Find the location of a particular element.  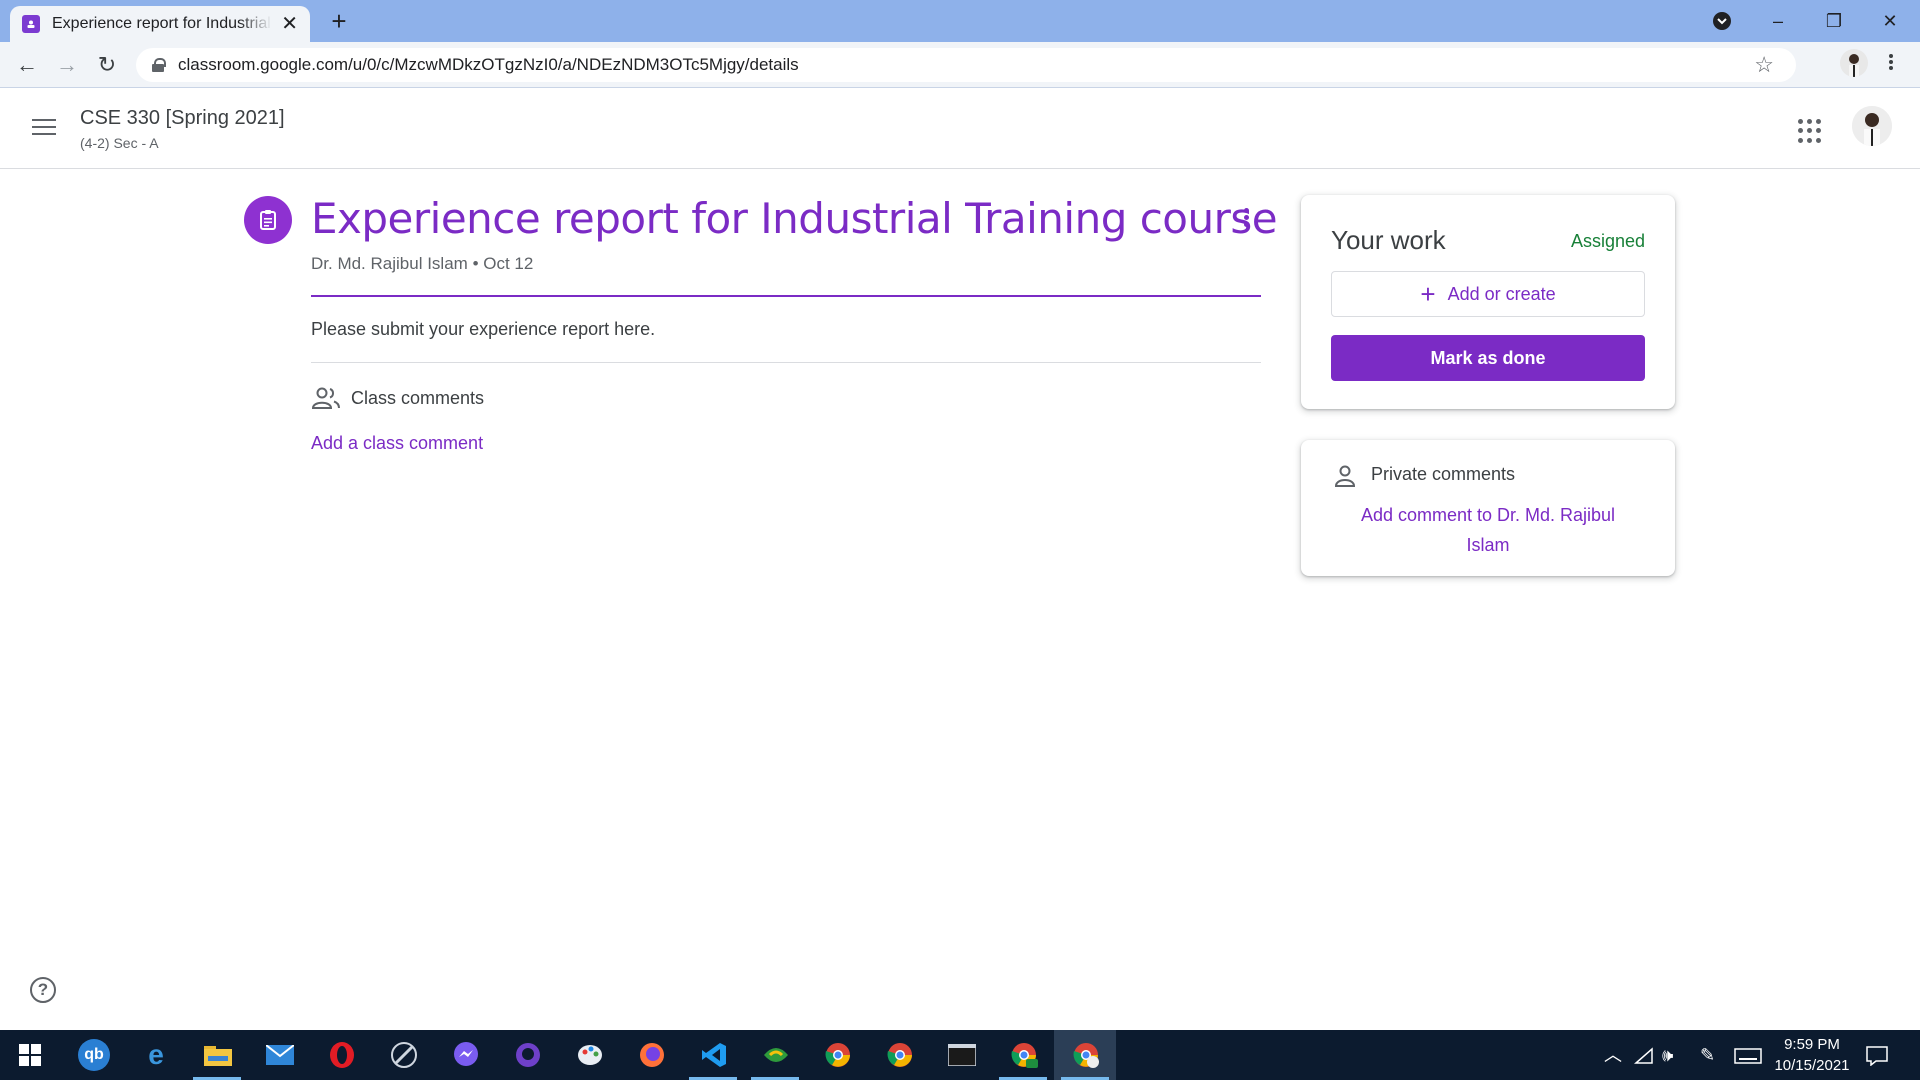

bookmark-star-icon: ☆ is located at coordinates (1764, 65).